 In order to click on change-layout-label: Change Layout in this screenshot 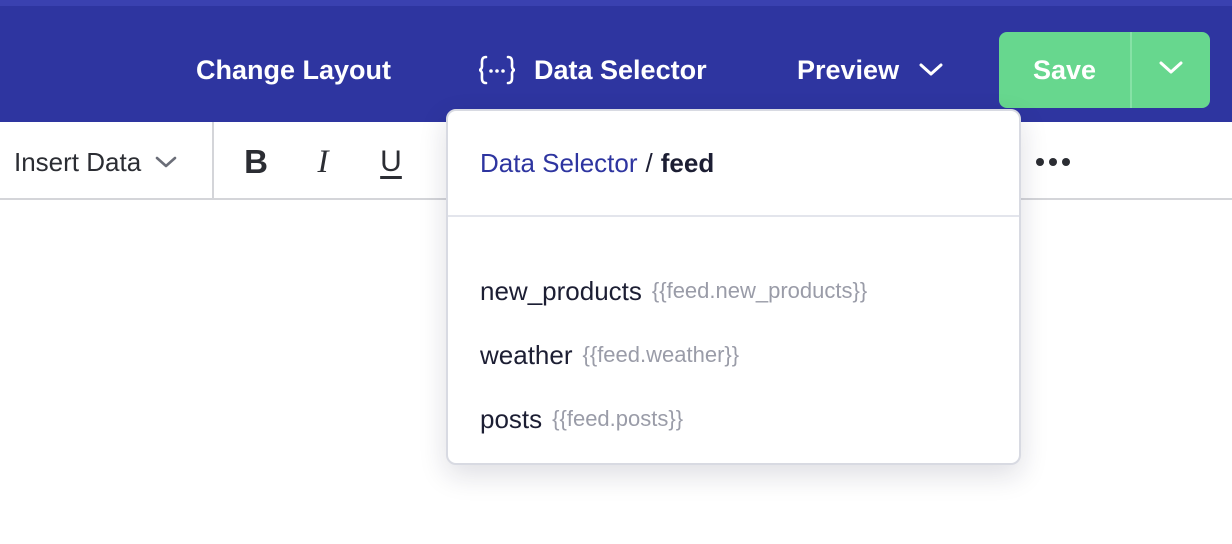, I will do `click(294, 69)`.